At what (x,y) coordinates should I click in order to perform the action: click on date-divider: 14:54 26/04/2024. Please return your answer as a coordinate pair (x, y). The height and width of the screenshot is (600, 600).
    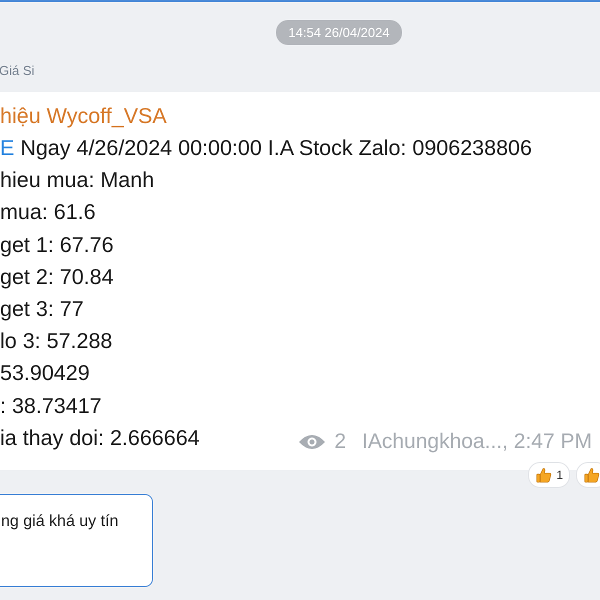
    Looking at the image, I should click on (339, 32).